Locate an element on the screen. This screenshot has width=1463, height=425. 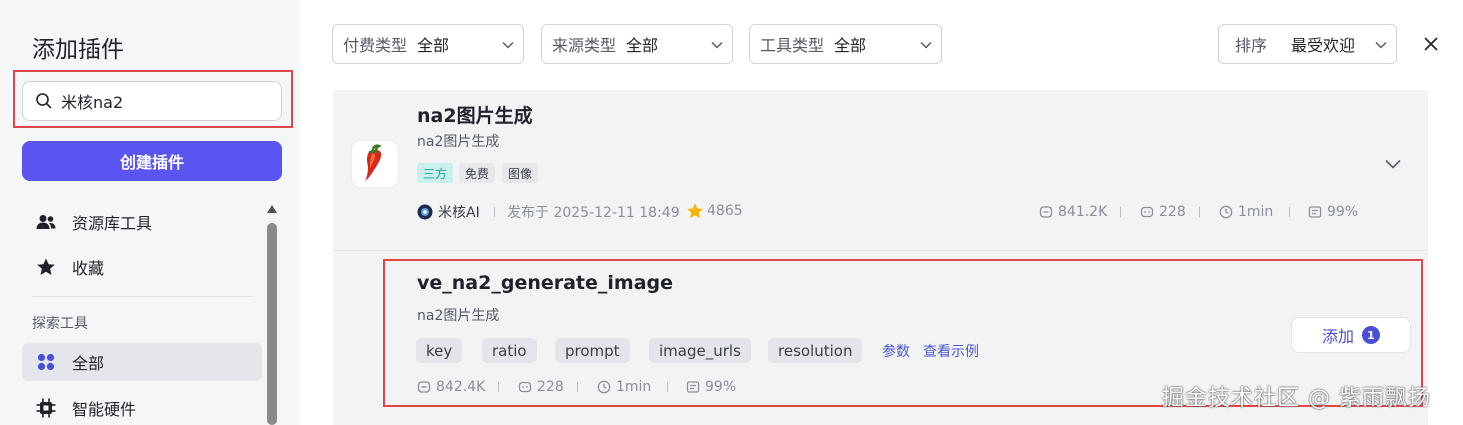
tool-subtitle: na2图片生成 is located at coordinates (458, 316).